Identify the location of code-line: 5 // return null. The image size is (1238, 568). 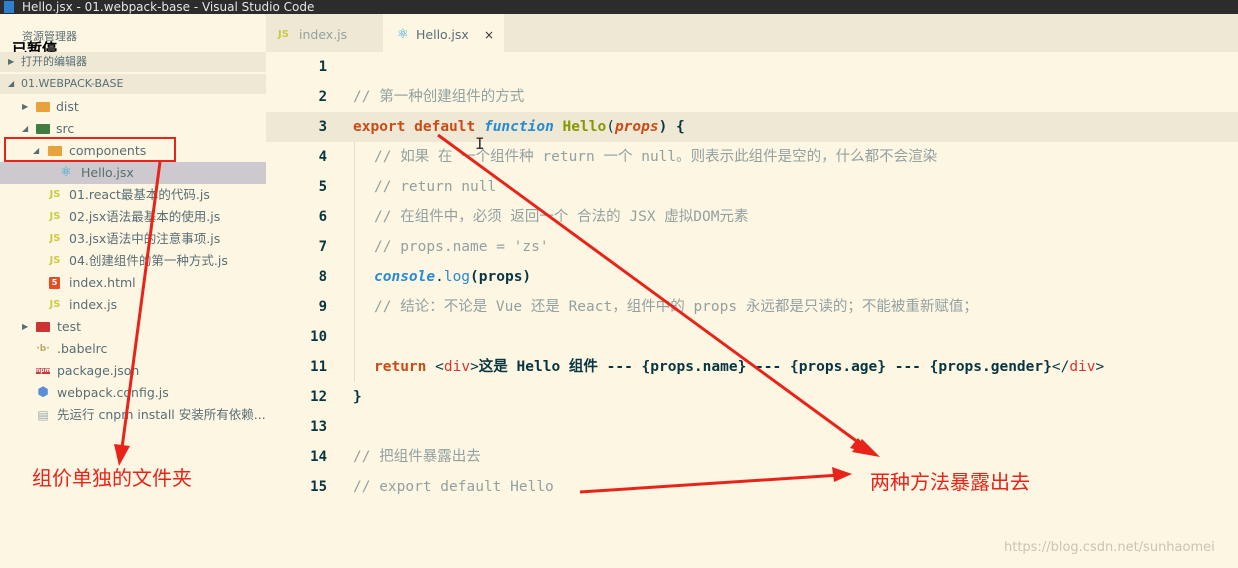
(752, 187).